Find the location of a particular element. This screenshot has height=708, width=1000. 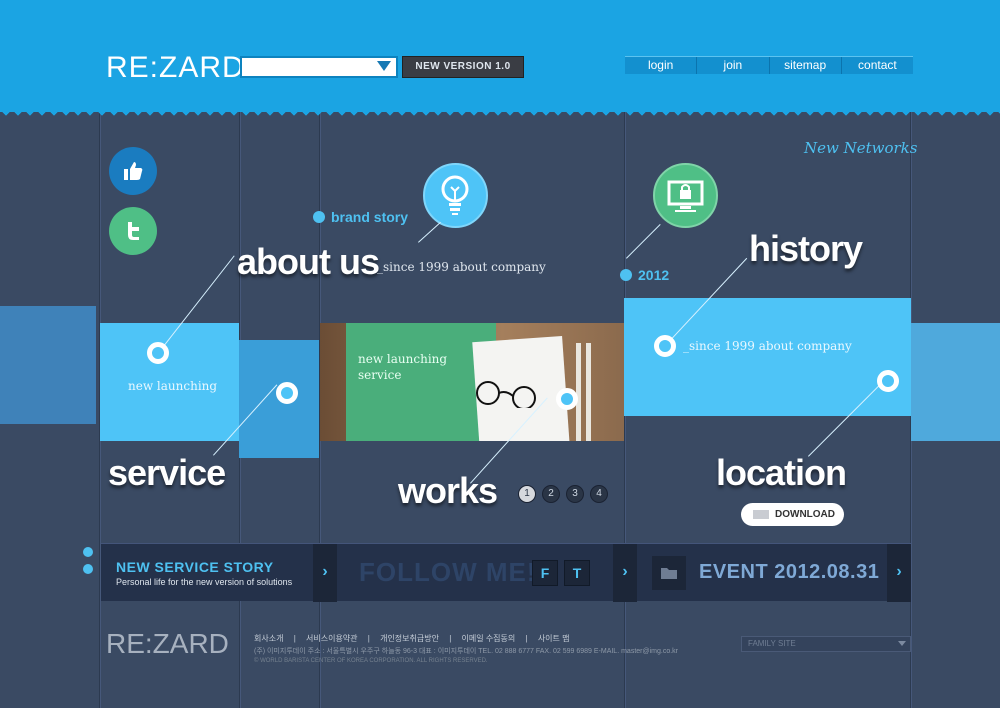

footer-link: 서비스이용약관 is located at coordinates (332, 638).